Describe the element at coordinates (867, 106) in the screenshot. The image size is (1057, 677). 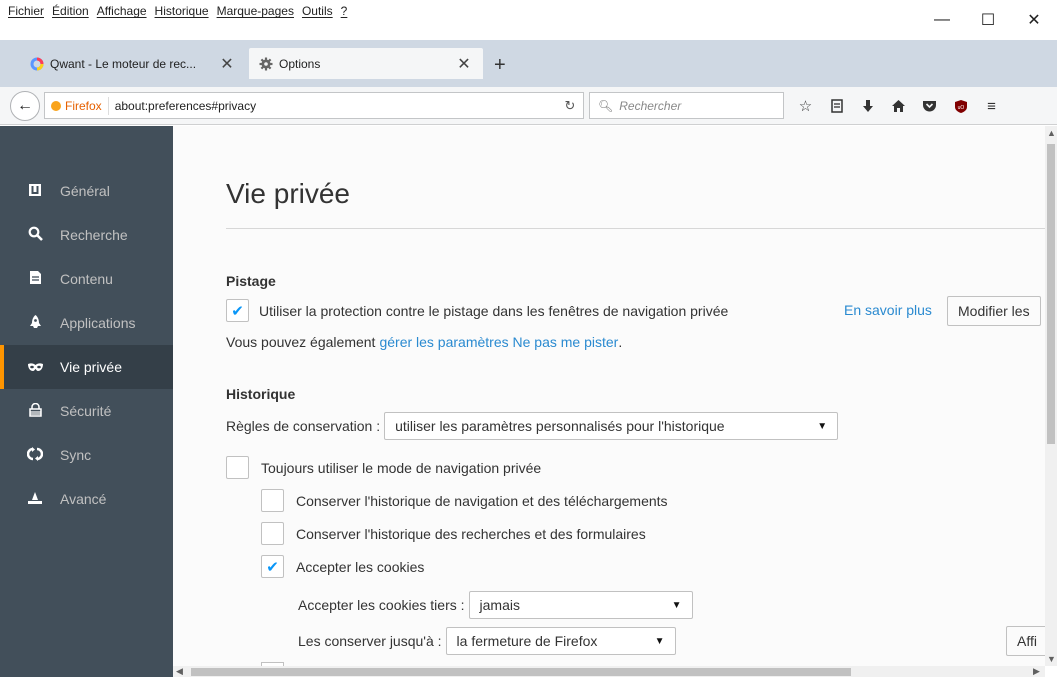
I see `download-icon` at that location.